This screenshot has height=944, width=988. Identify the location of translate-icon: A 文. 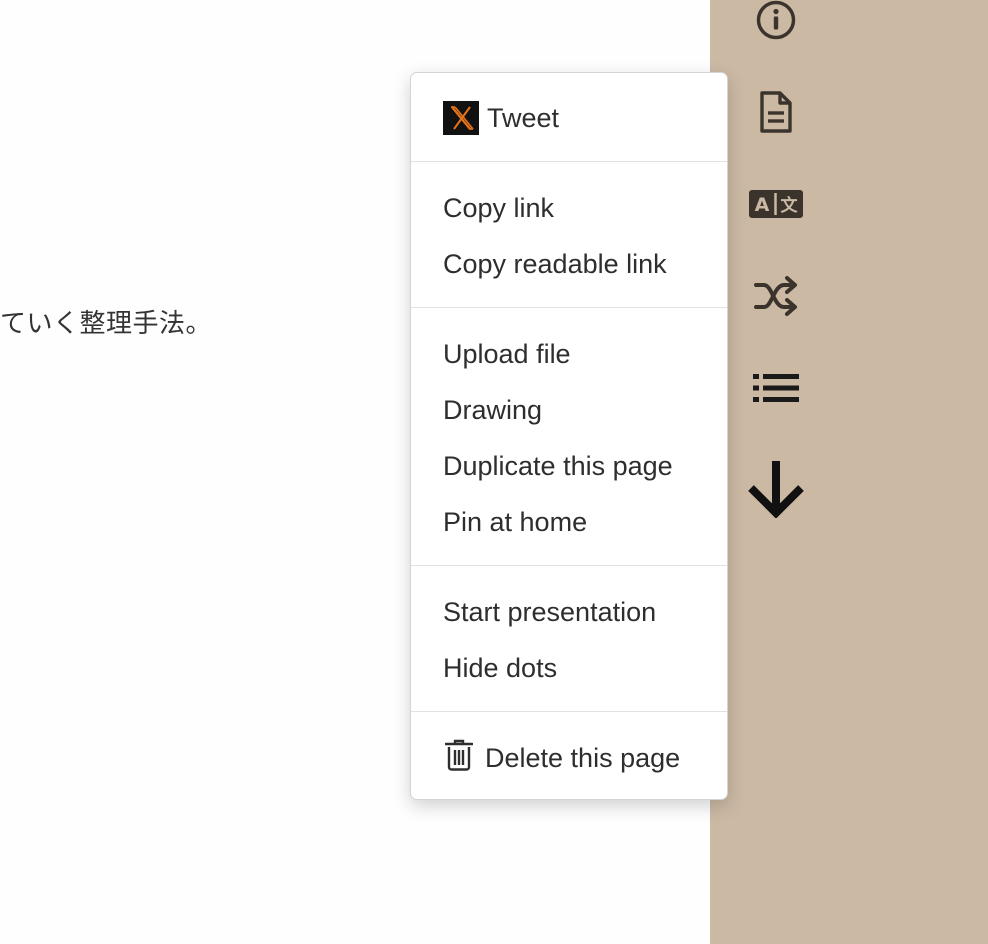
(776, 204).